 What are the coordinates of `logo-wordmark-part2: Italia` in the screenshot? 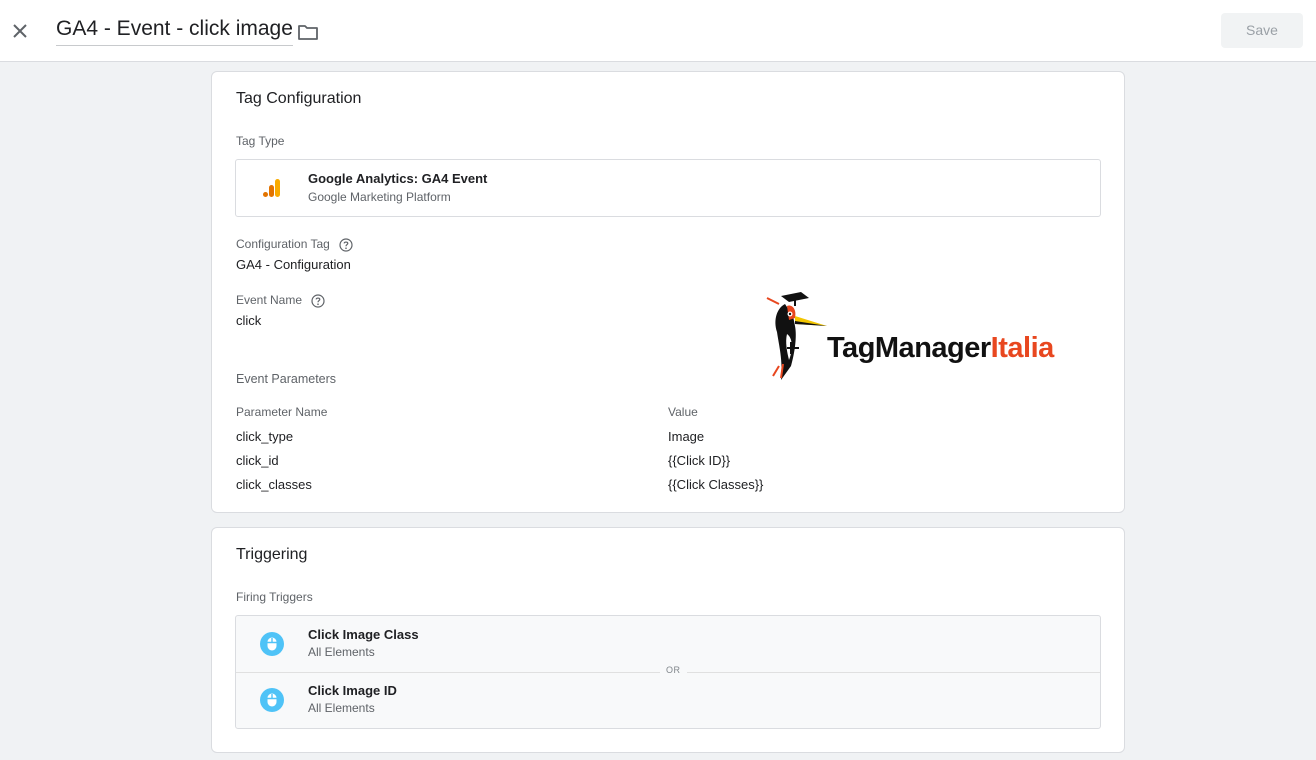 It's located at (1022, 348).